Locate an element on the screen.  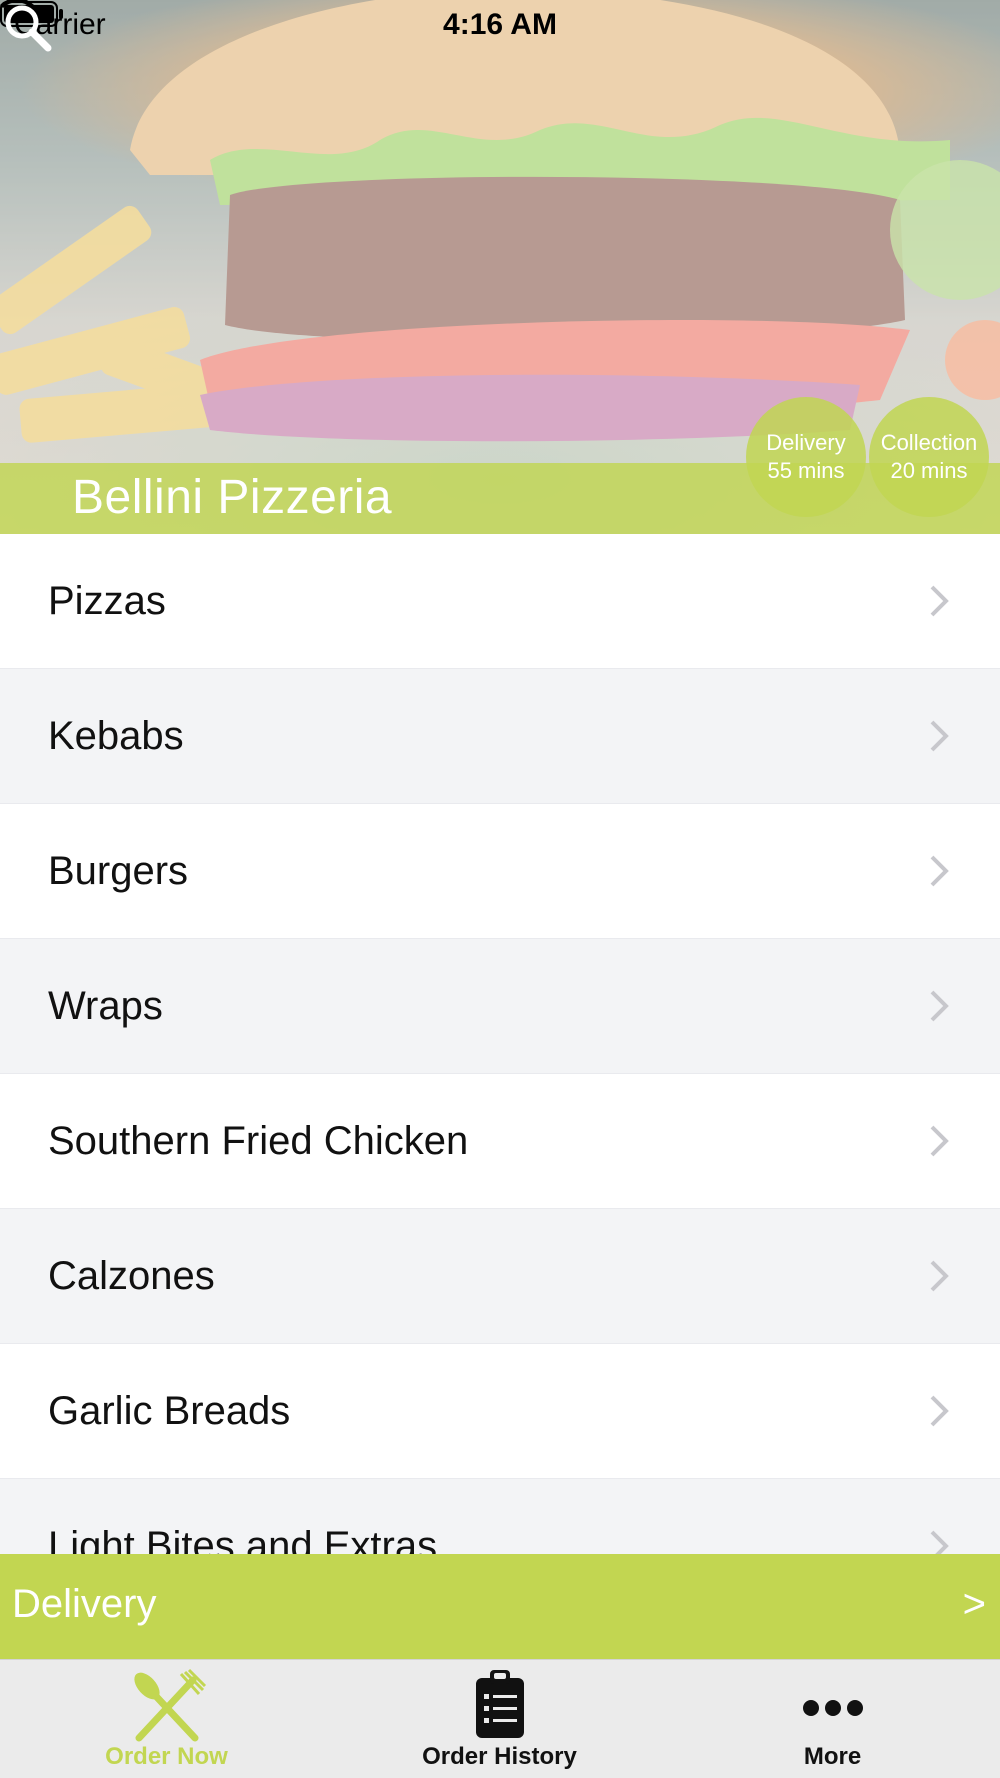
delivery-time-value: 55 mins is located at coordinates (806, 470).